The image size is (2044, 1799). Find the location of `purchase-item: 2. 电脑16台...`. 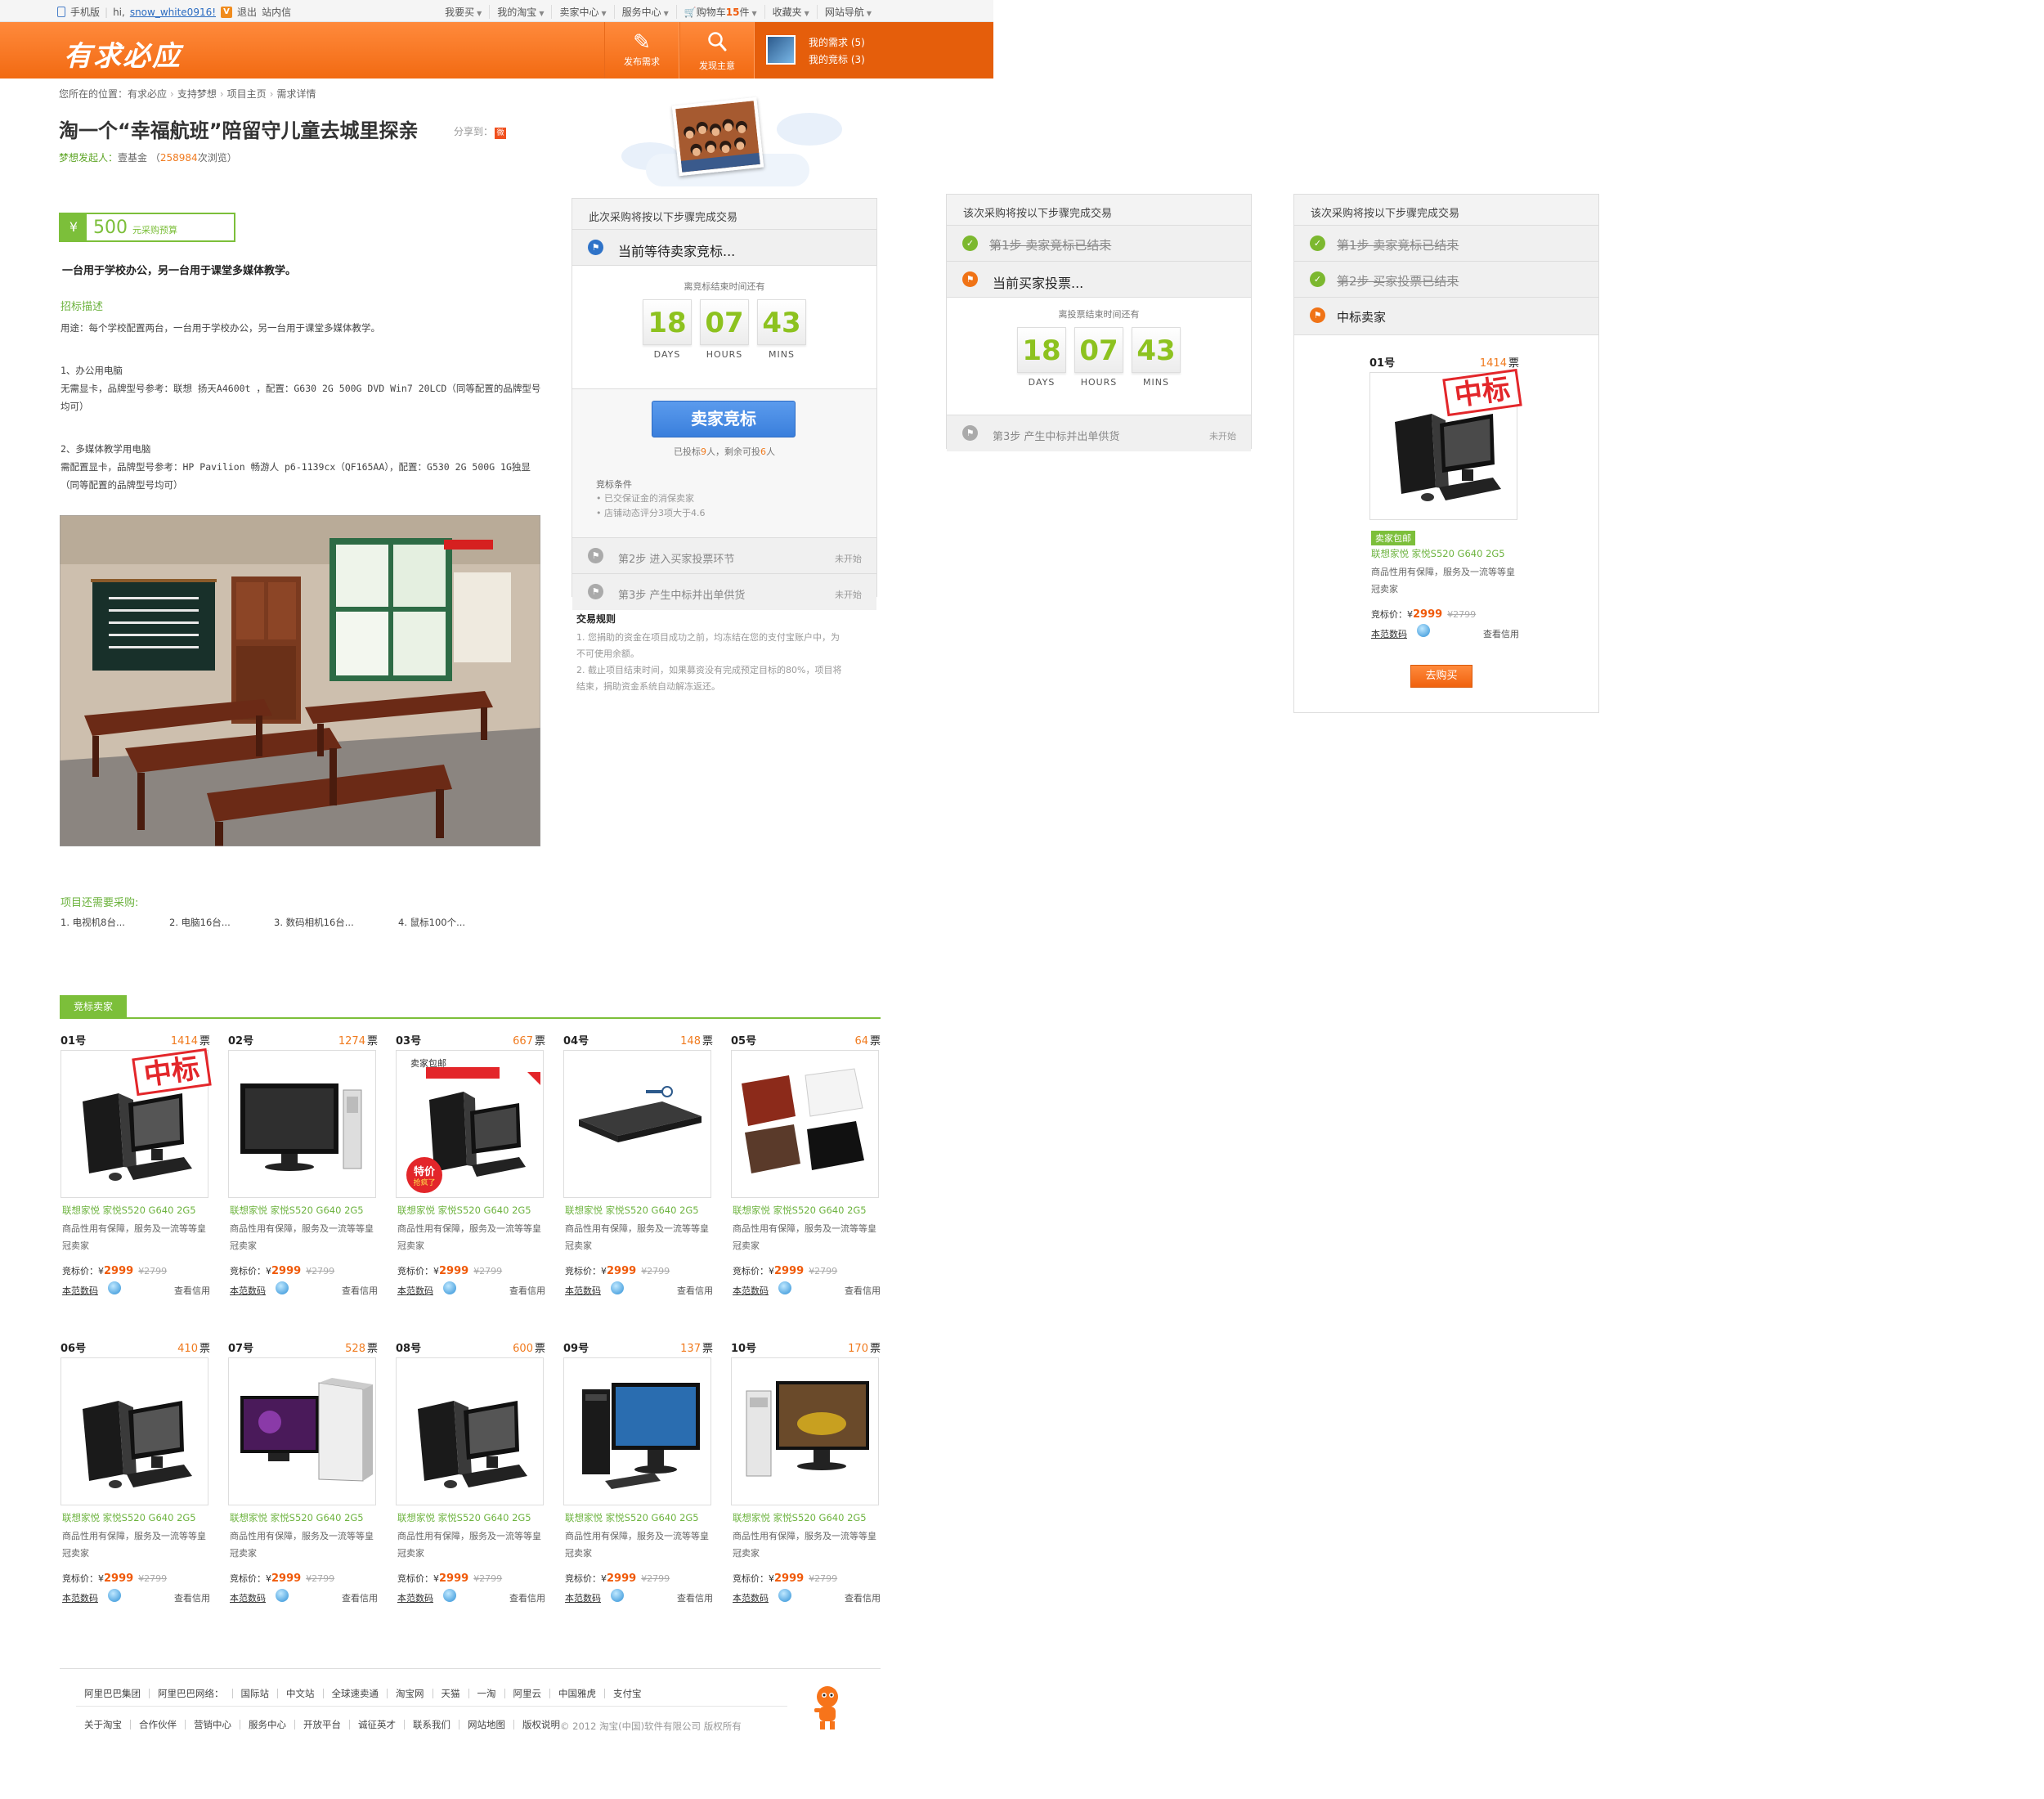

purchase-item: 2. 电脑16台... is located at coordinates (222, 922).